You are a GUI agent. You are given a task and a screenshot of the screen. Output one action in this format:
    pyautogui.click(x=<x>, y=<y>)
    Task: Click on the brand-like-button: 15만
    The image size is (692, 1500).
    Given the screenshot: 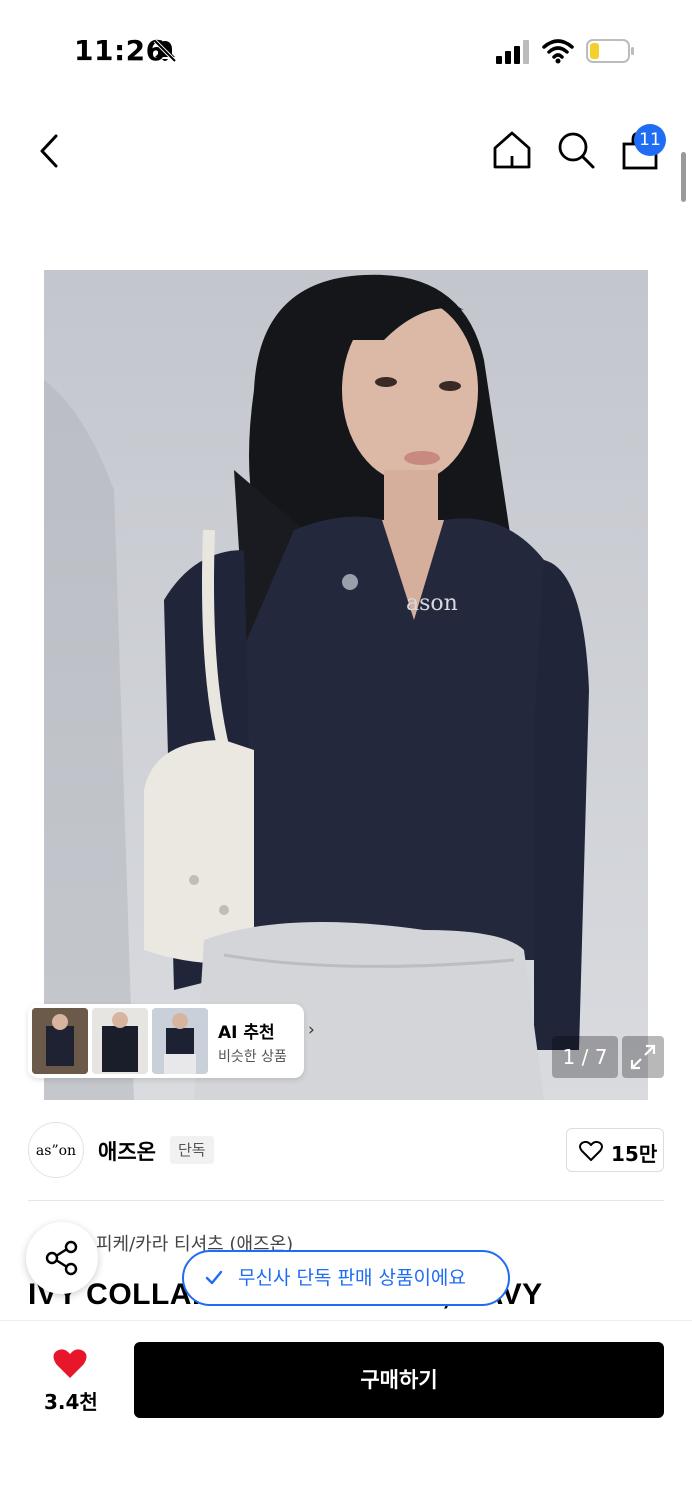 What is the action you would take?
    pyautogui.click(x=615, y=1150)
    